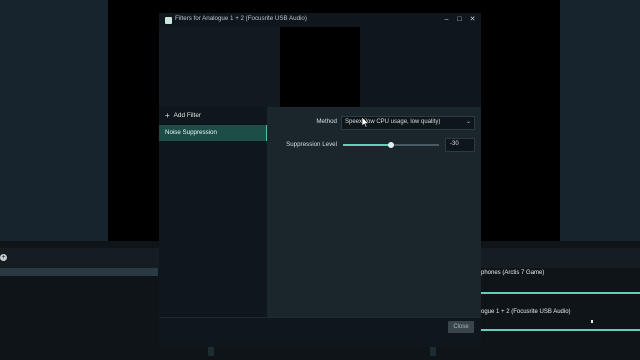  I want to click on filter-item-label: Noise Suppression, so click(191, 132).